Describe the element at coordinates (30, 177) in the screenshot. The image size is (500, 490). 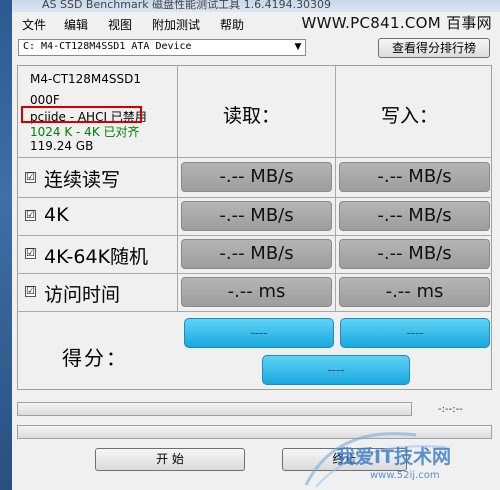
I see `seq-checkbox: ☑` at that location.